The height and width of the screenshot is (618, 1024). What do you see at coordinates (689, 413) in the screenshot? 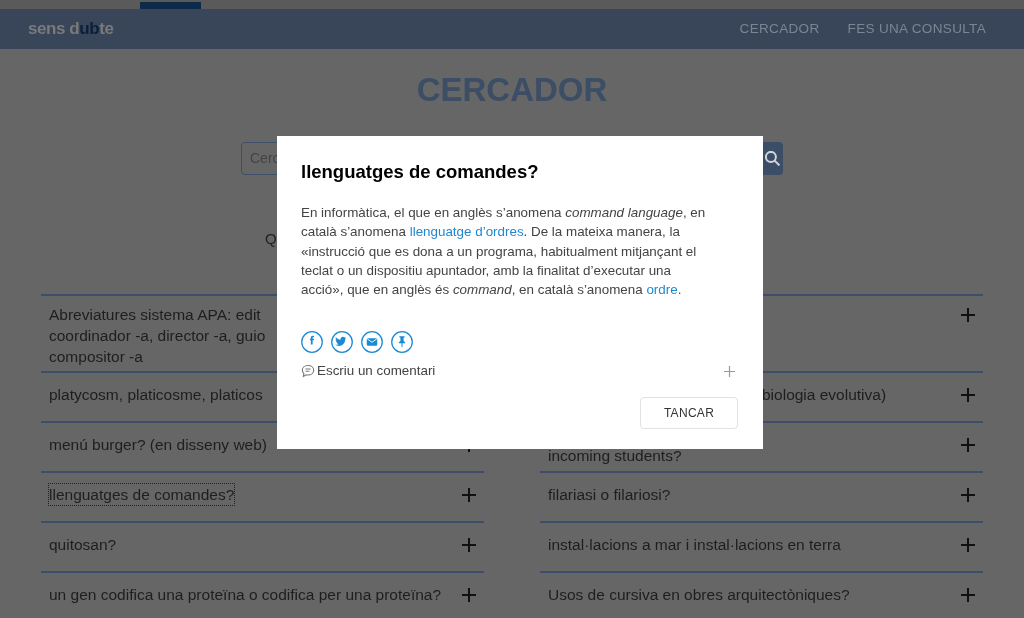
I see `close-button: TANCAR` at bounding box center [689, 413].